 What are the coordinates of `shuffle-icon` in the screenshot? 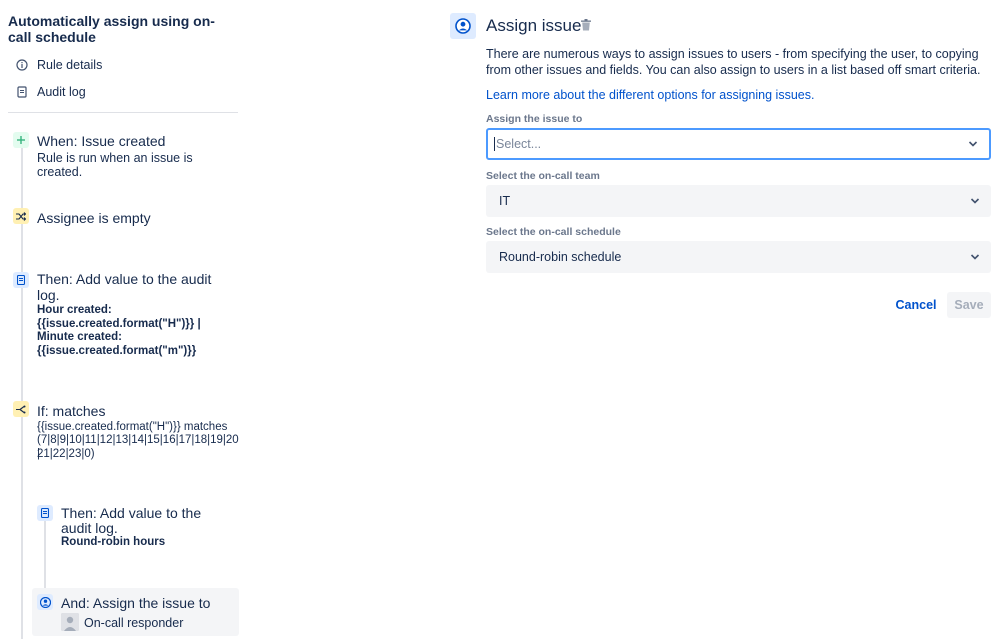 It's located at (21, 216).